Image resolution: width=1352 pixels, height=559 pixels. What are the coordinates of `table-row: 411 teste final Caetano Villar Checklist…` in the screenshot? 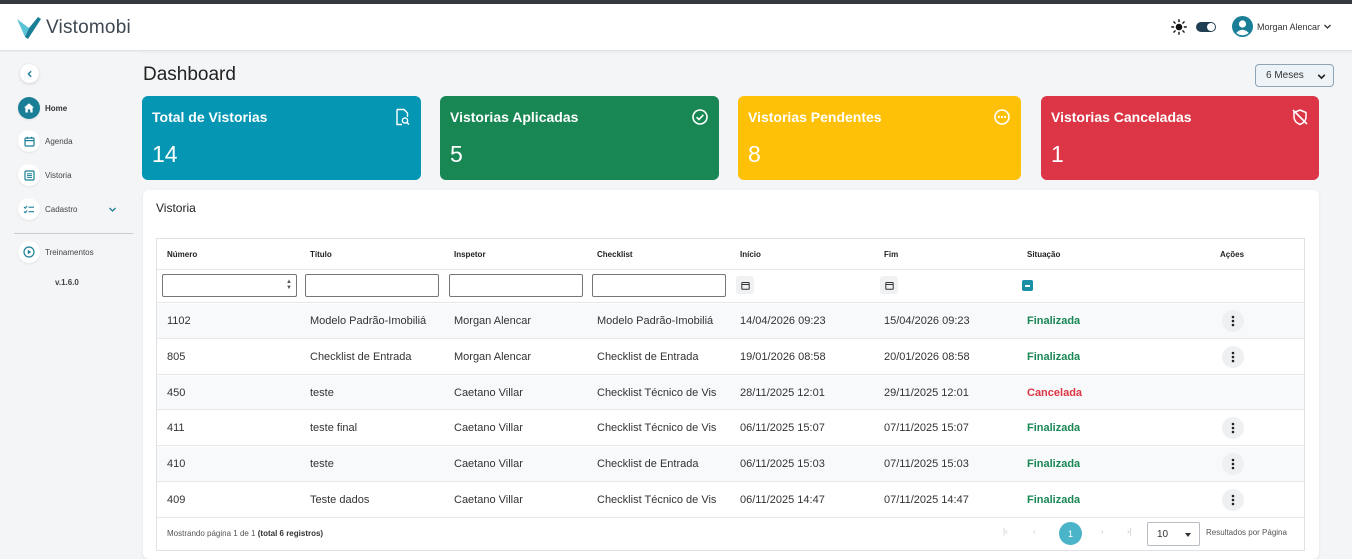 It's located at (730, 428).